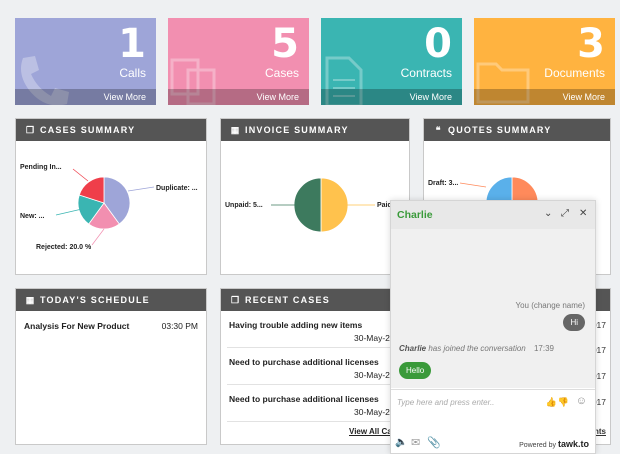  I want to click on join-text: has joined the conversation, so click(476, 348).